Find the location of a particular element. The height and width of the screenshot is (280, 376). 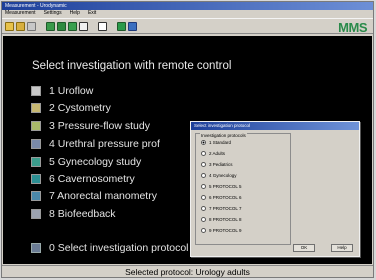

protocol-option-label: 8 PROTOCOL 8 is located at coordinates (225, 219).